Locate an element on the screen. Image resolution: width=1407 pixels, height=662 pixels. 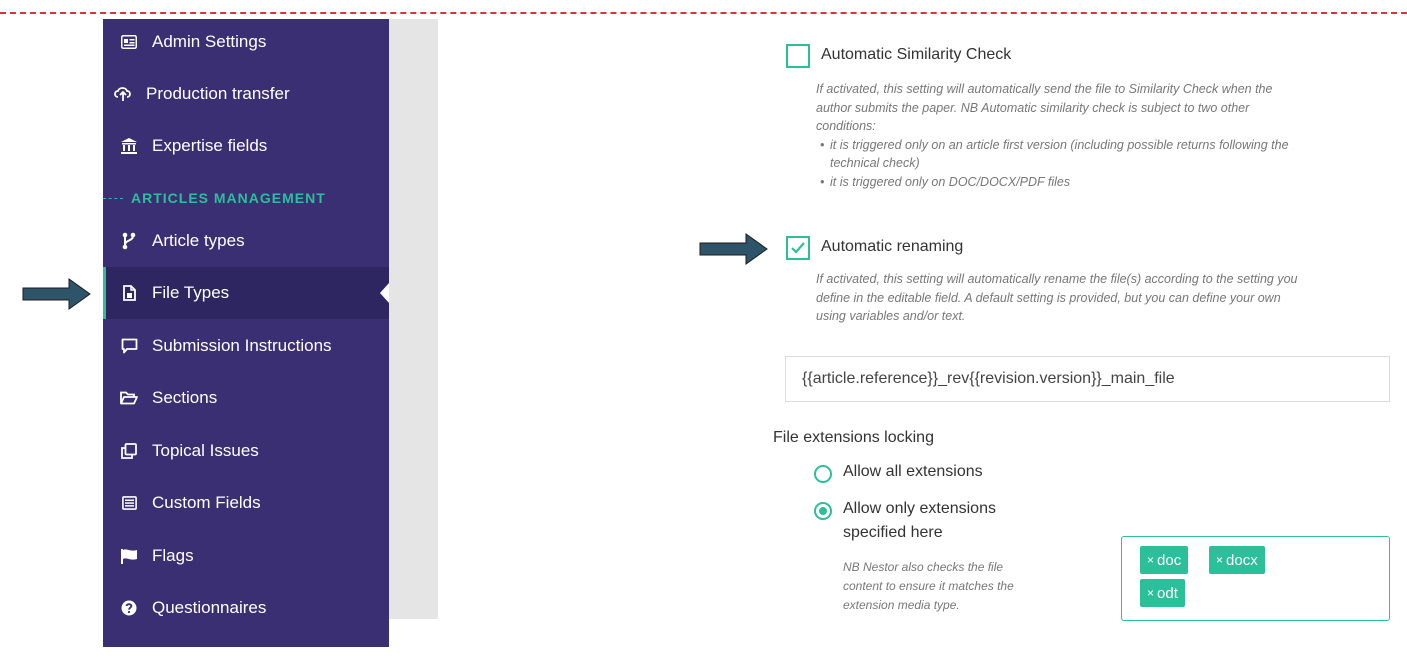
radio-allow-only-specified is located at coordinates (823, 511).